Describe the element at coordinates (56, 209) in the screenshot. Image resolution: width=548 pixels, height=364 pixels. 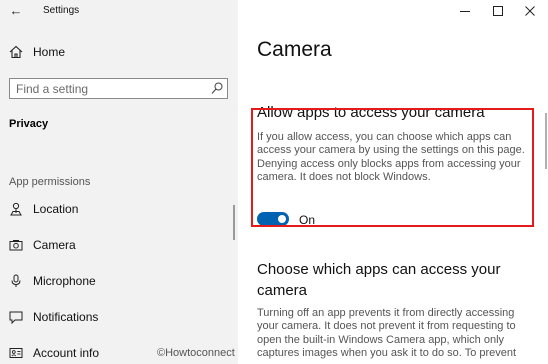
I see `sidebar-item-label: Location` at that location.